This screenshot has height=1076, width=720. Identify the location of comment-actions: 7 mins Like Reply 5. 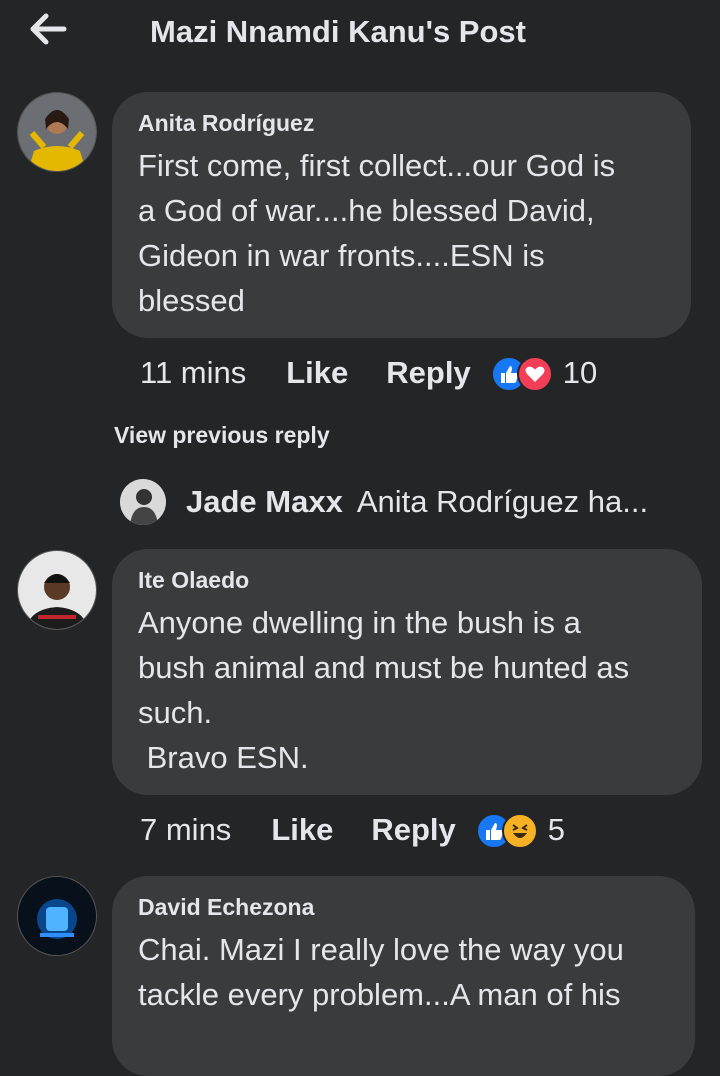
(352, 830).